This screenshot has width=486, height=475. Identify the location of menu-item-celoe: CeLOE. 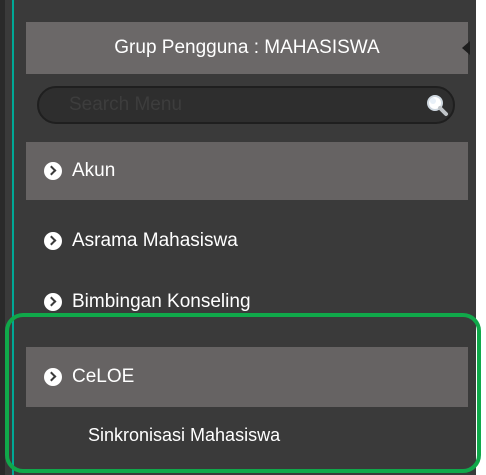
(247, 377).